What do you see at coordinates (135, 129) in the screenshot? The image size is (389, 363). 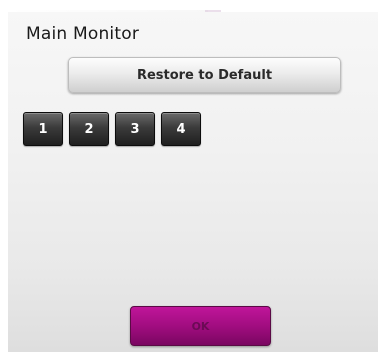 I see `monitor-3-button: 3` at bounding box center [135, 129].